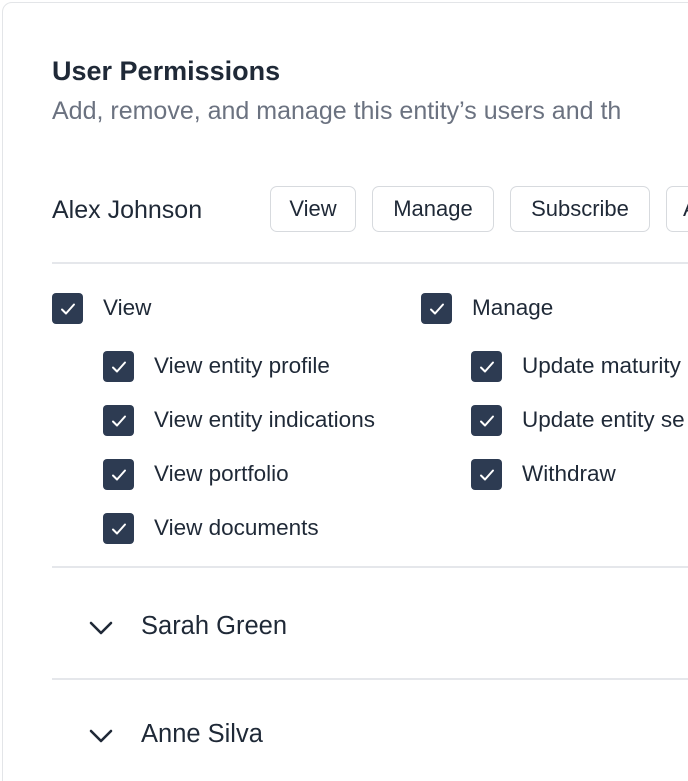 This screenshot has height=781, width=688. What do you see at coordinates (580, 209) in the screenshot?
I see `role-button-subscribe: Subscribe` at bounding box center [580, 209].